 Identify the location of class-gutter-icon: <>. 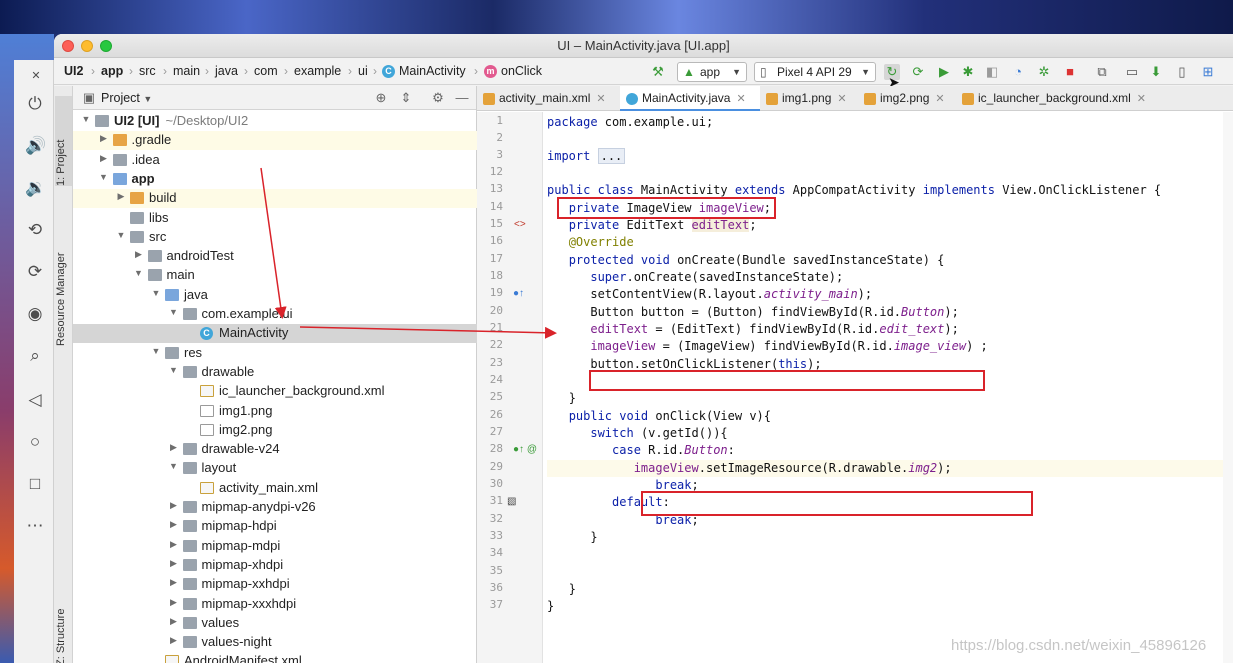
(520, 224).